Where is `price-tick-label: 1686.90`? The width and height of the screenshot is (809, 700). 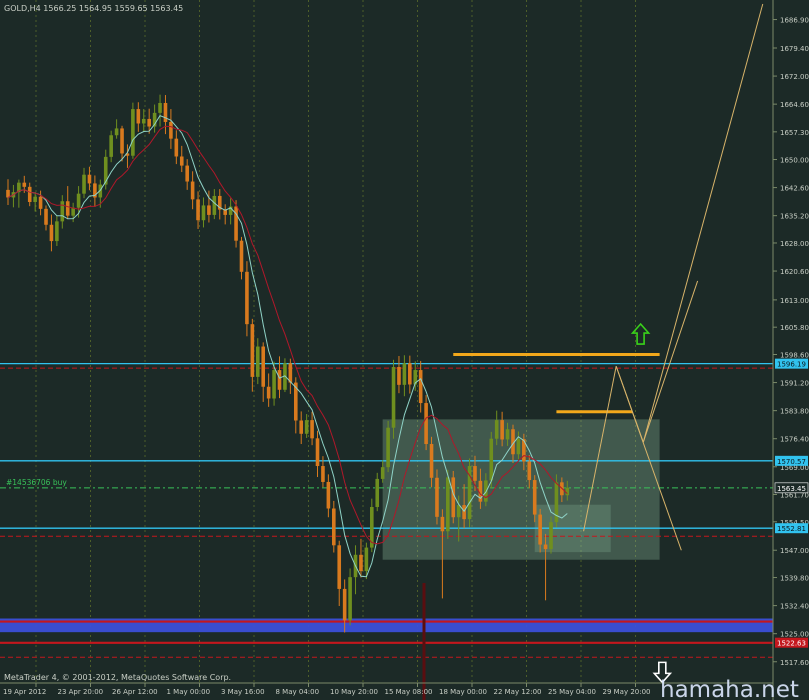 price-tick-label: 1686.90 is located at coordinates (794, 21).